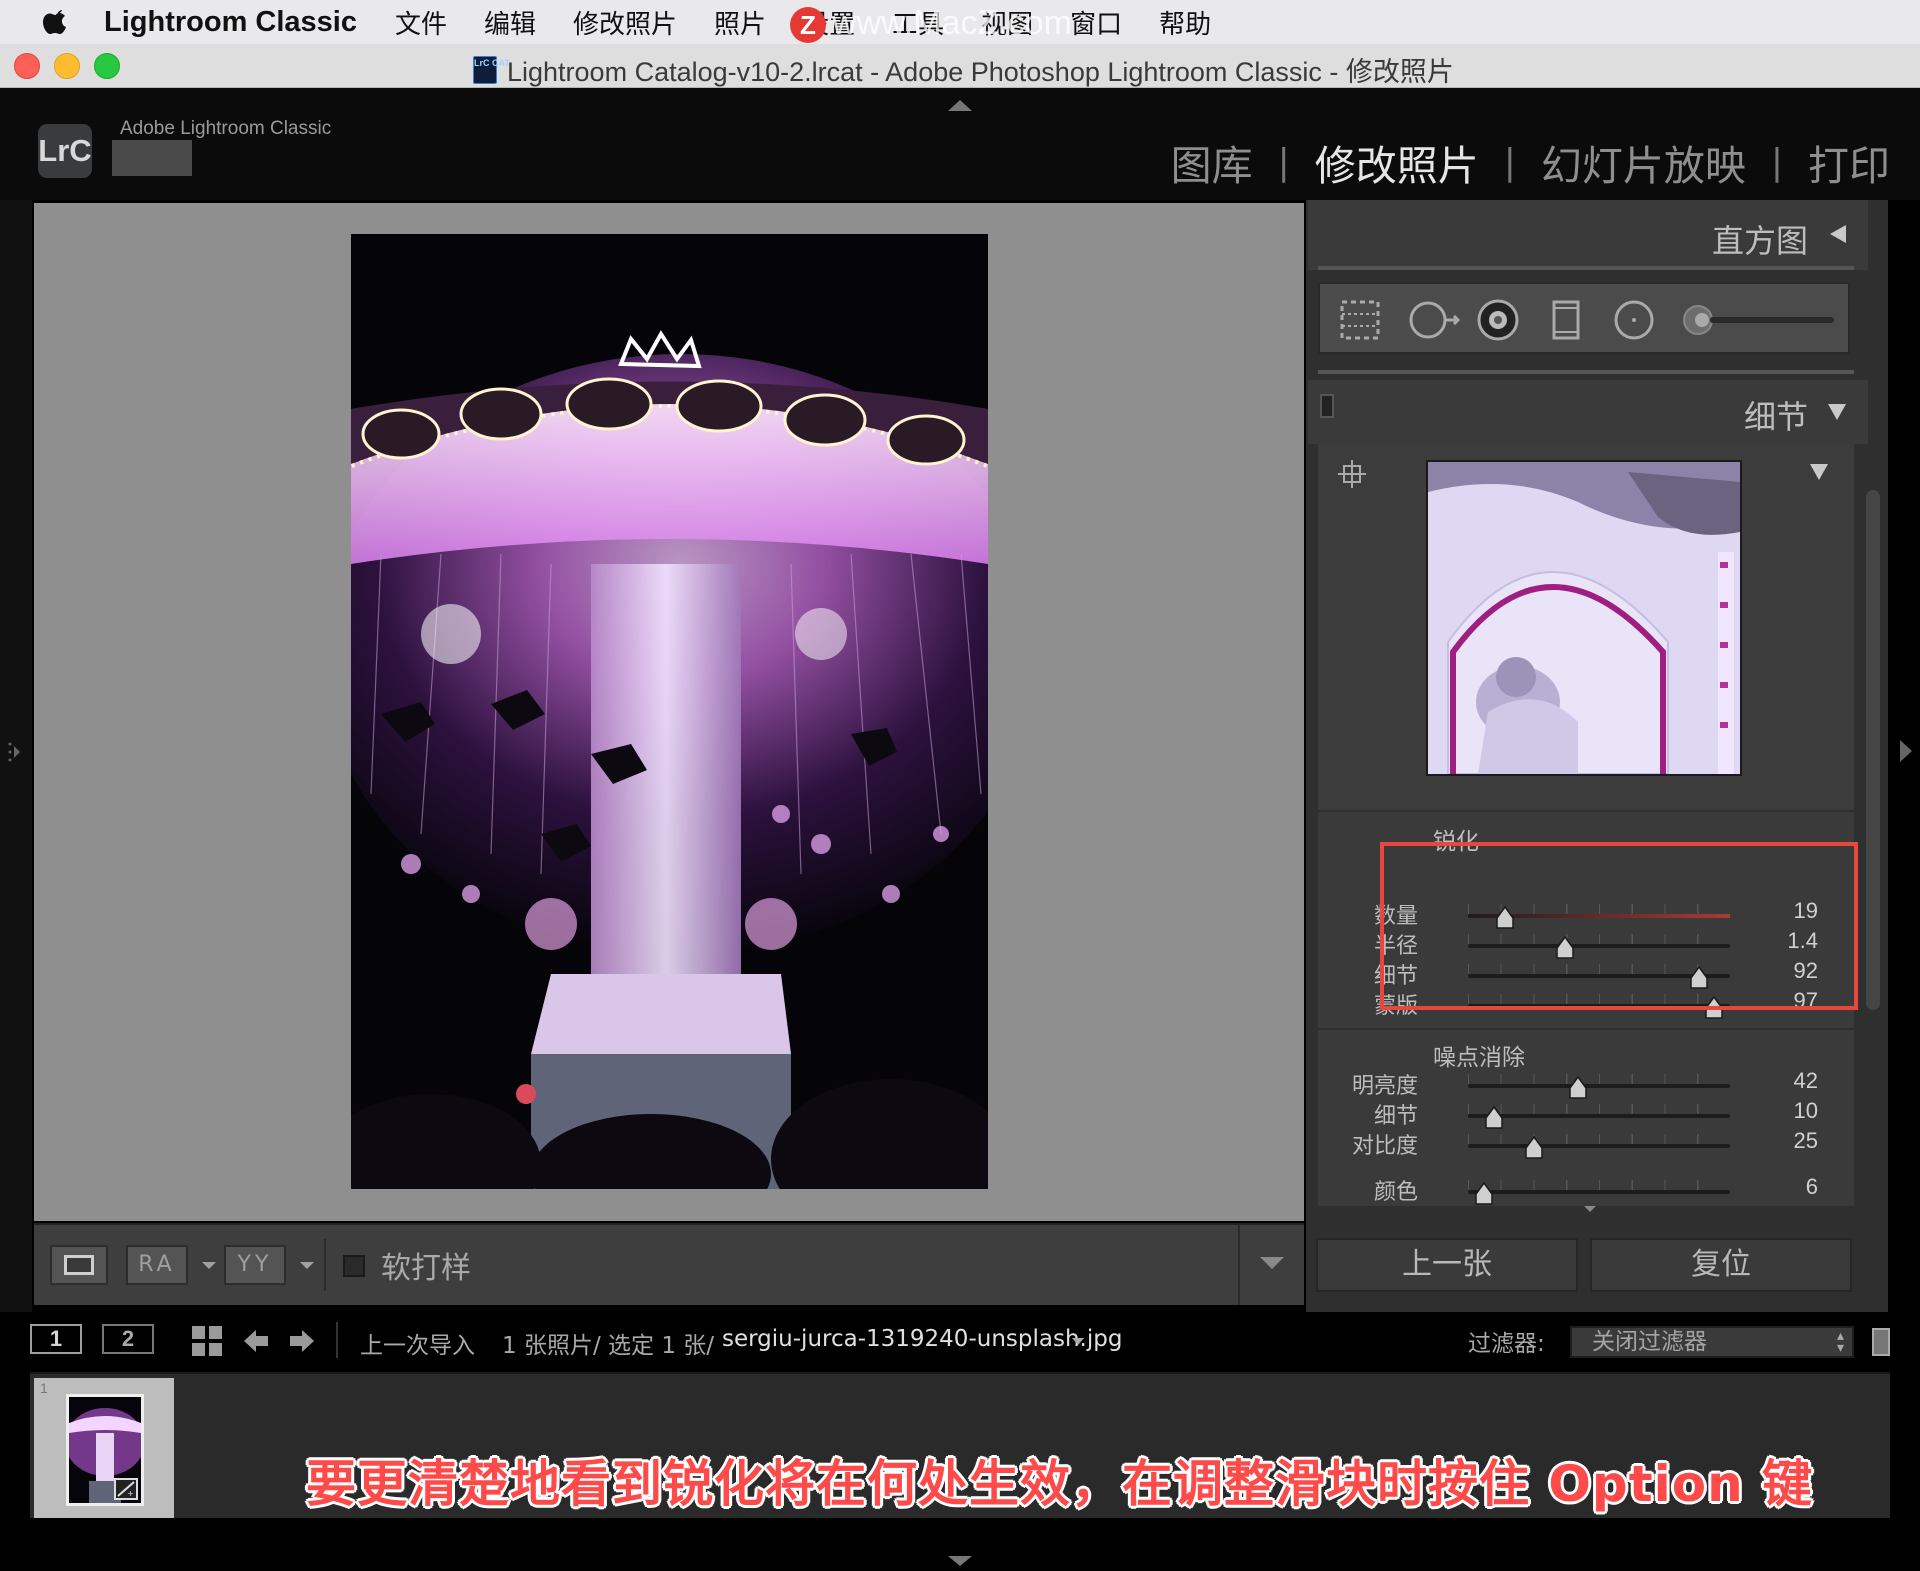 This screenshot has height=1571, width=1920. I want to click on primary-window-button: 1, so click(56, 1339).